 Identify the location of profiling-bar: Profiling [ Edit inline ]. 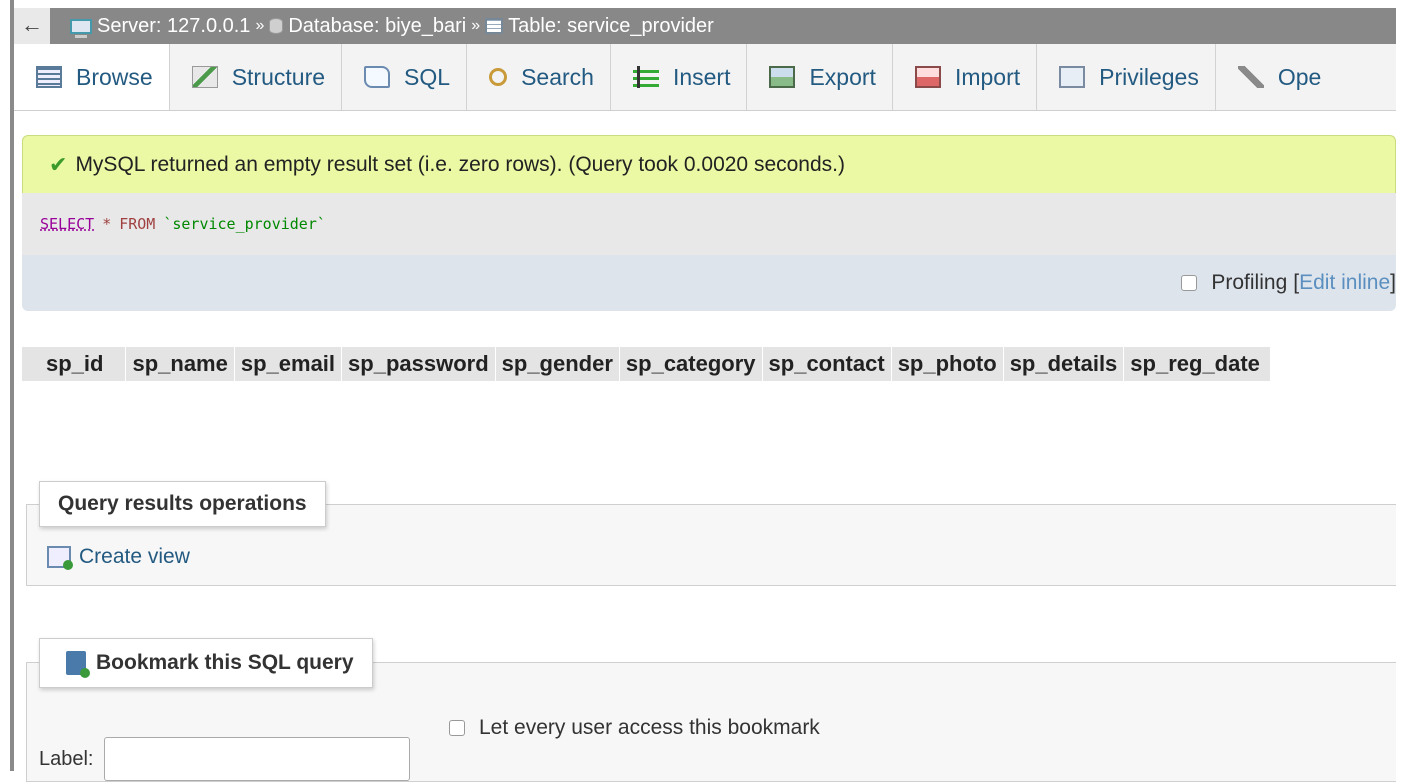
(709, 283).